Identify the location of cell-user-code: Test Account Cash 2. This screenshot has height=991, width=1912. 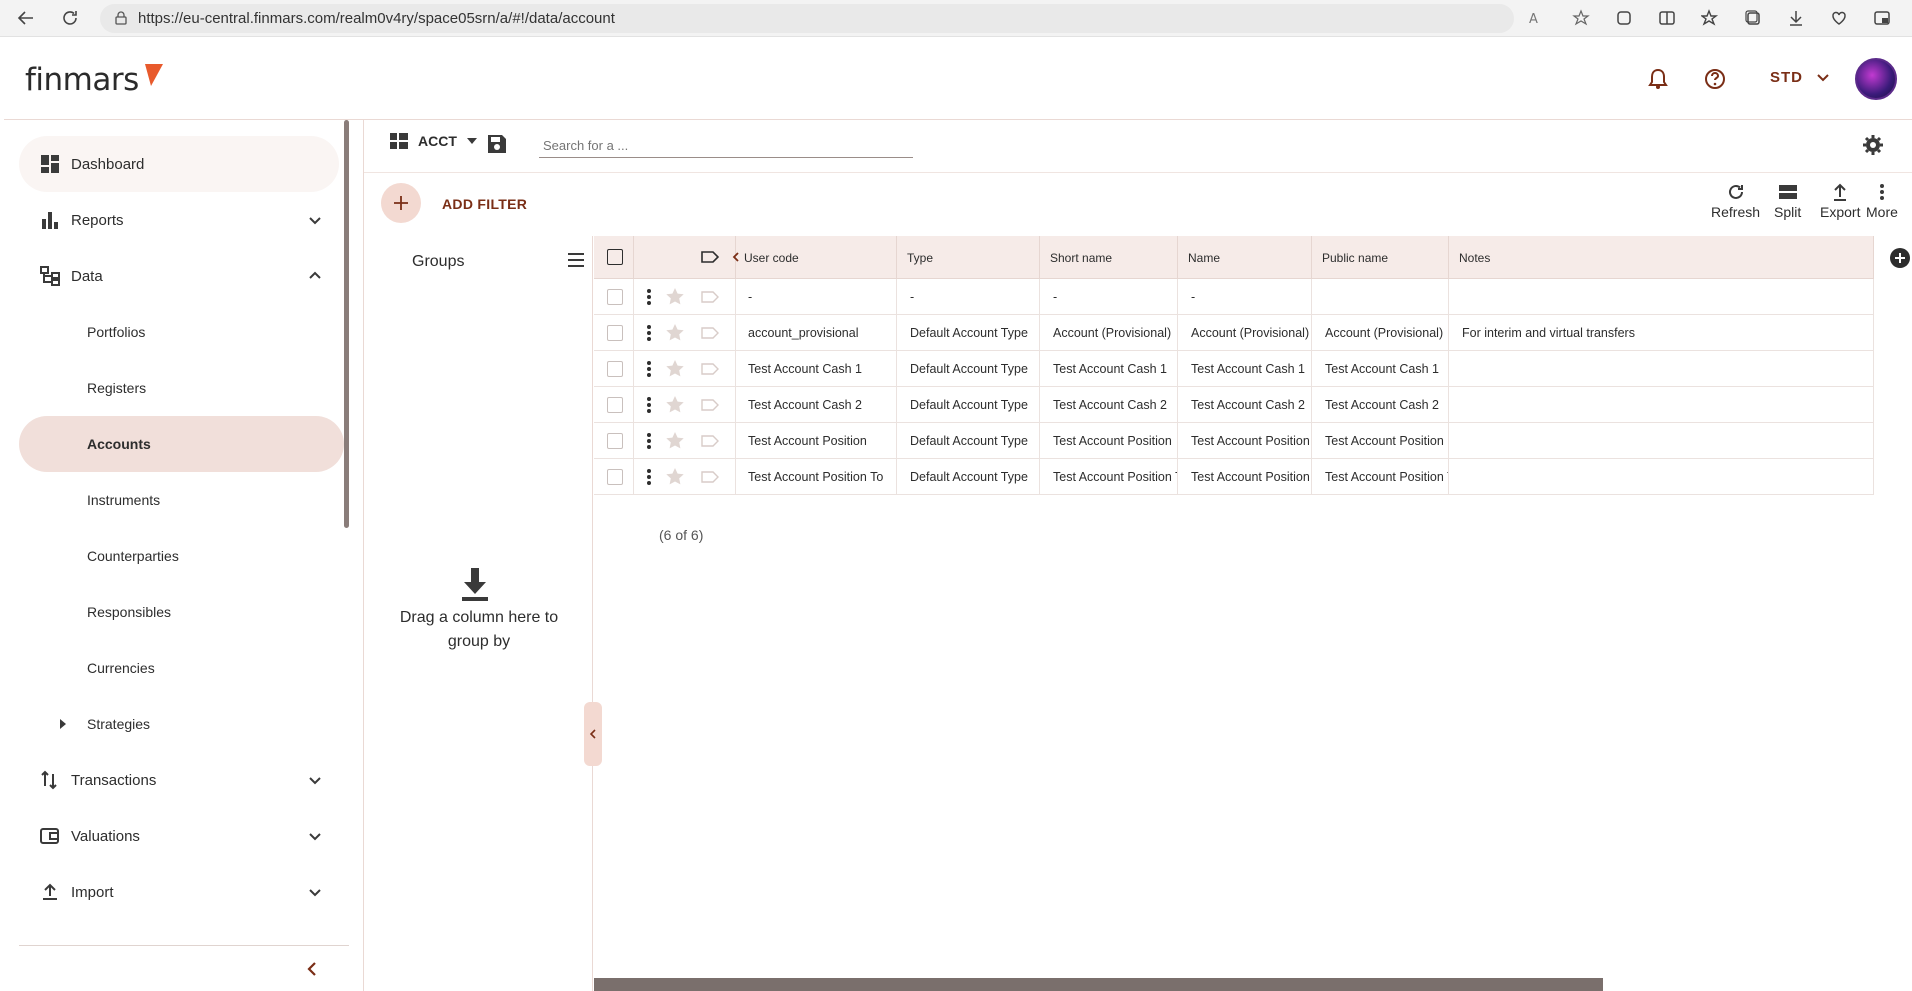
(816, 405).